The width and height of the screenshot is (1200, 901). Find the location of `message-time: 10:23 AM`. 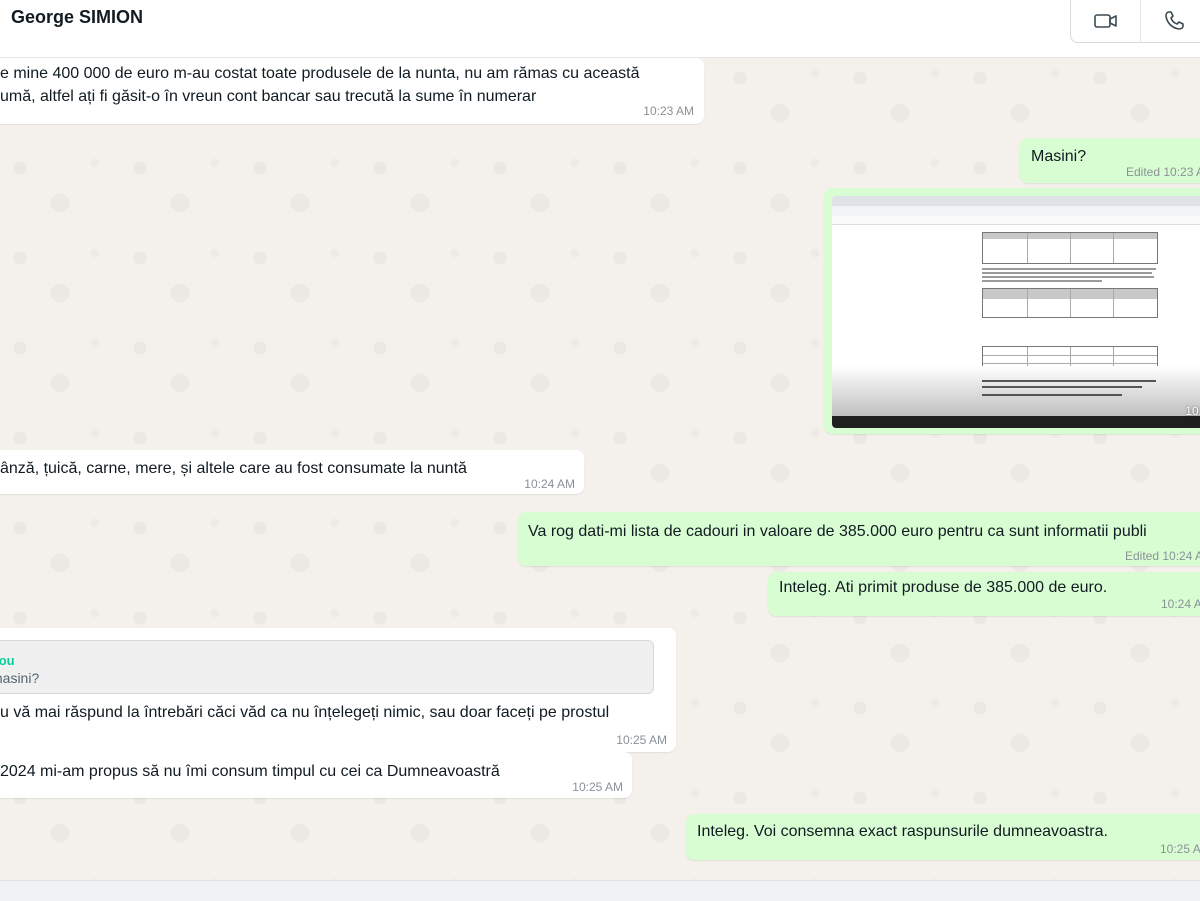

message-time: 10:23 AM is located at coordinates (668, 111).